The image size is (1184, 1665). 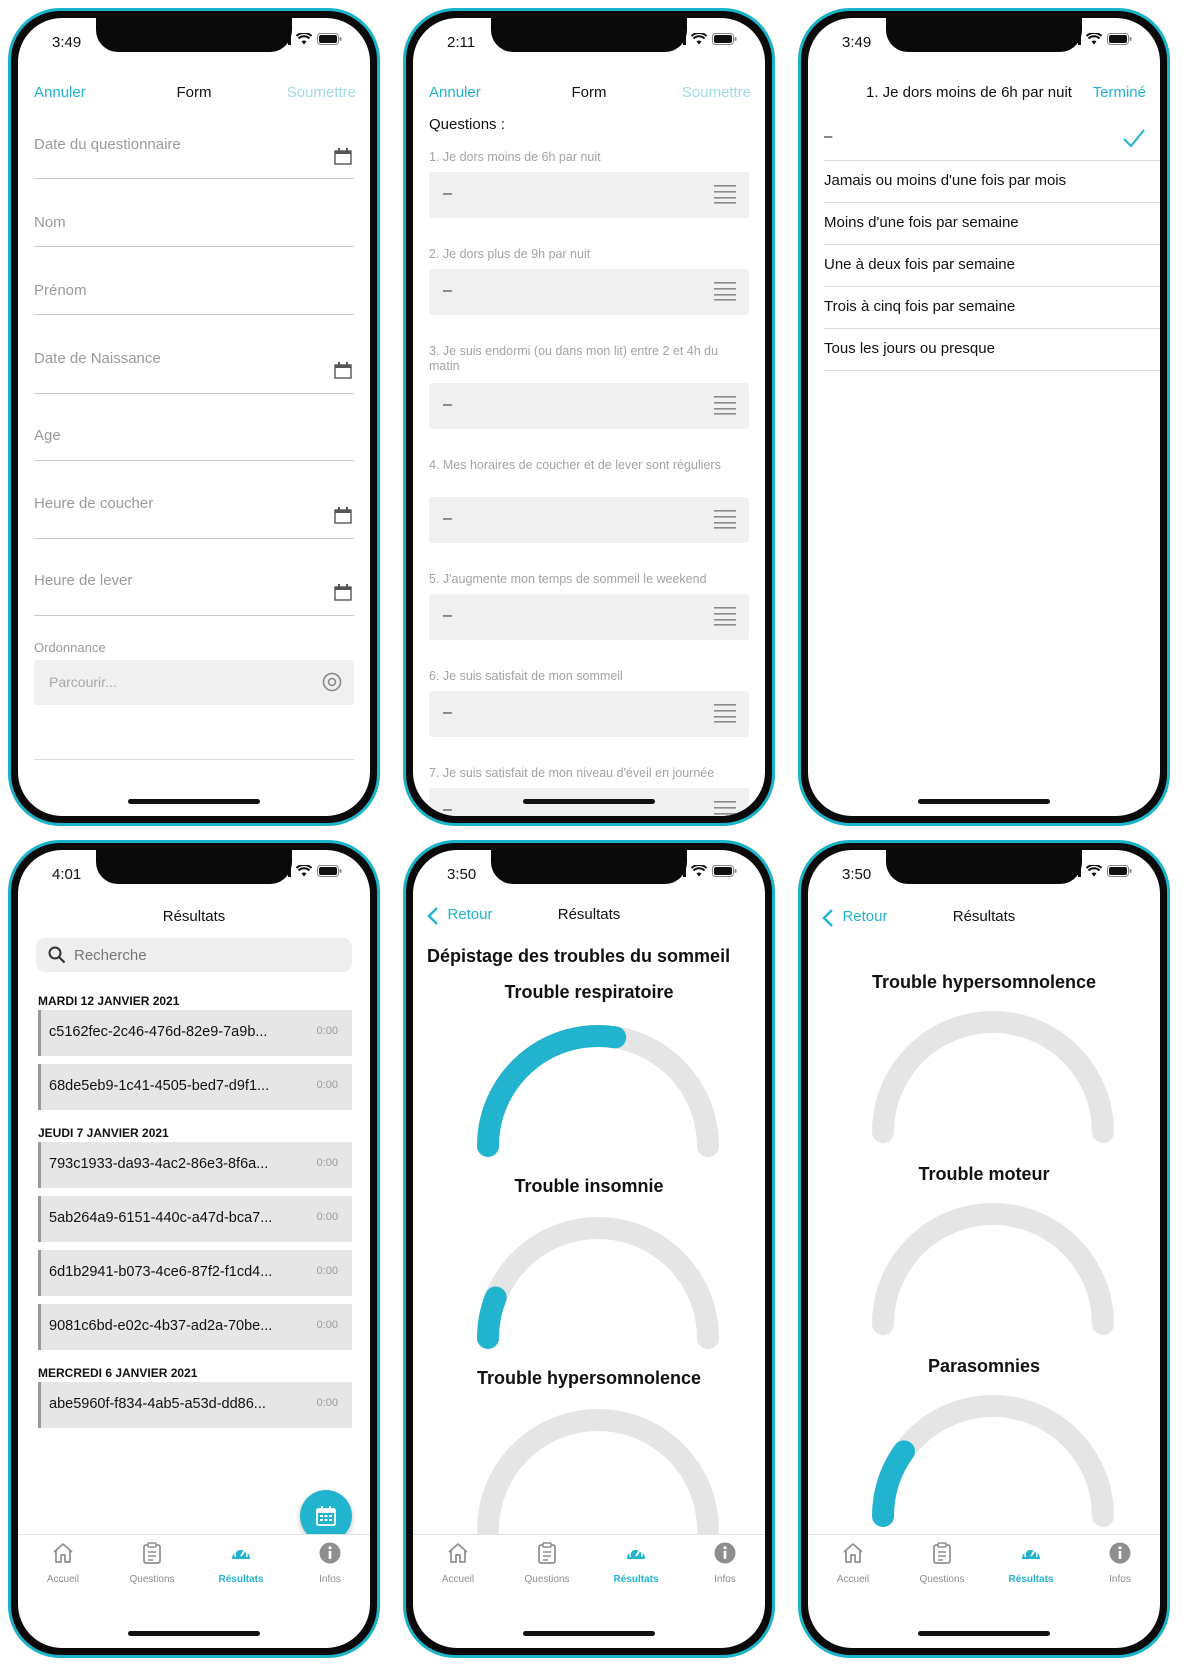 What do you see at coordinates (195, 1165) in the screenshot?
I see `result-row: 793c1933-da93-4ac2-86e3-8f6a... 0:00` at bounding box center [195, 1165].